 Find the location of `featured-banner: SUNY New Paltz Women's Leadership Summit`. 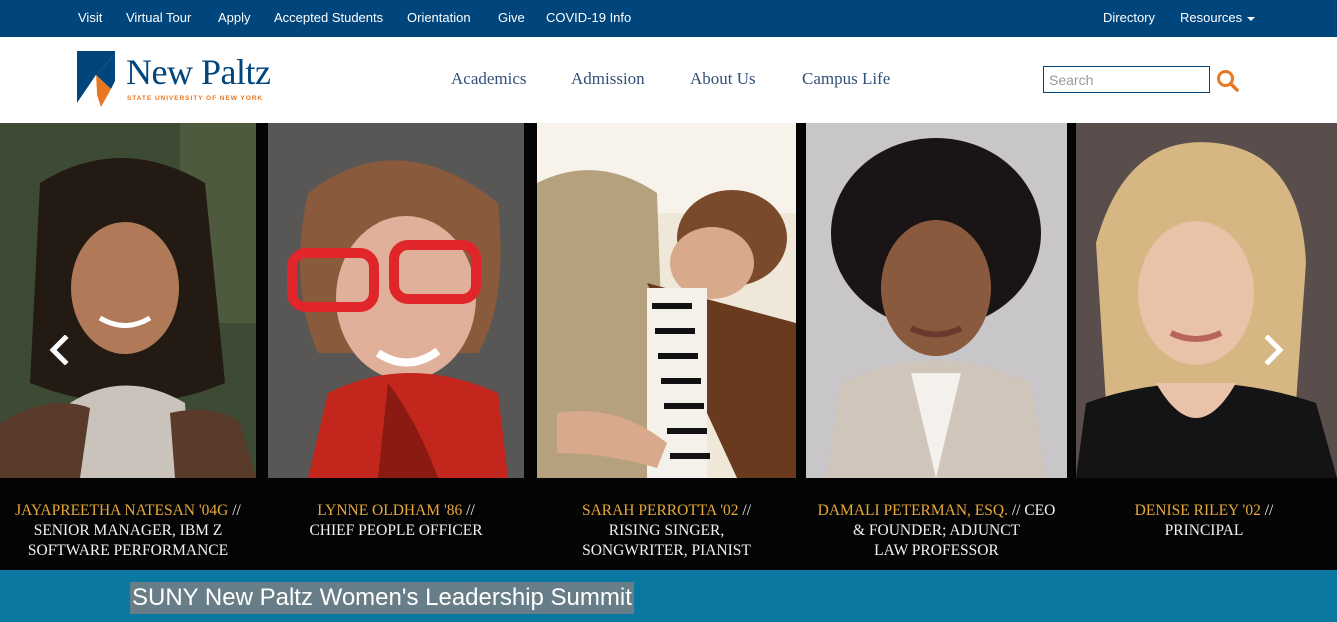

featured-banner: SUNY New Paltz Women's Leadership Summit is located at coordinates (668, 596).